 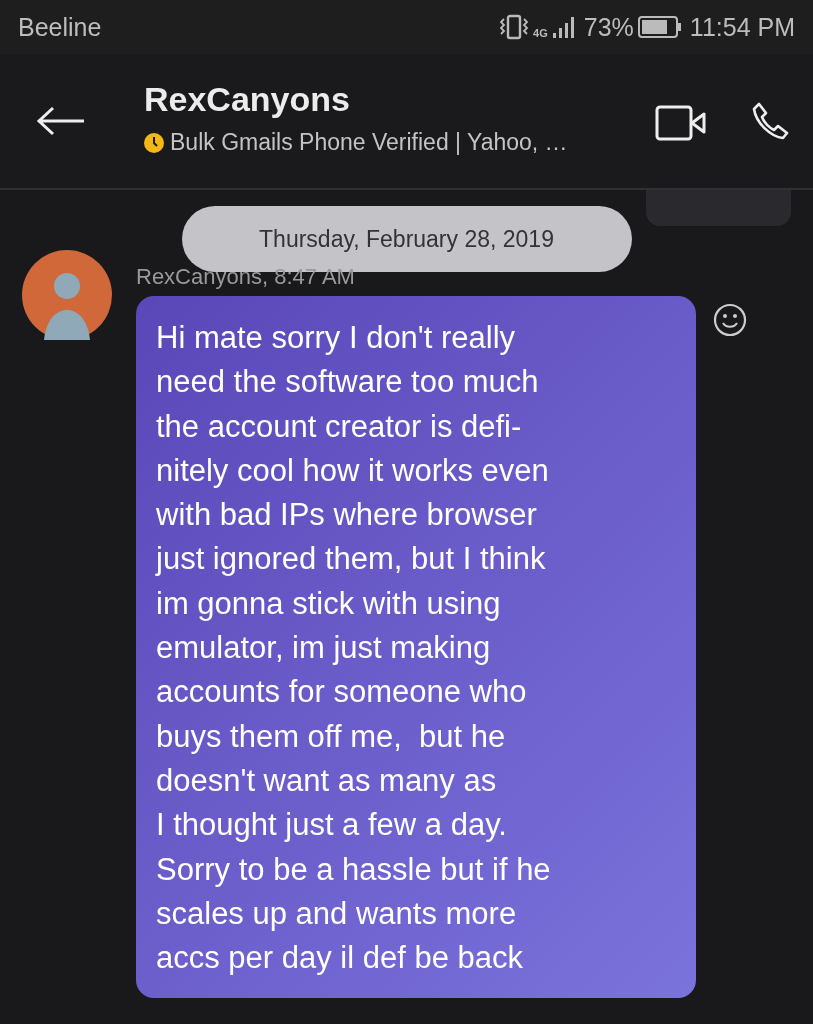 I want to click on network-label: 4G, so click(x=540, y=32).